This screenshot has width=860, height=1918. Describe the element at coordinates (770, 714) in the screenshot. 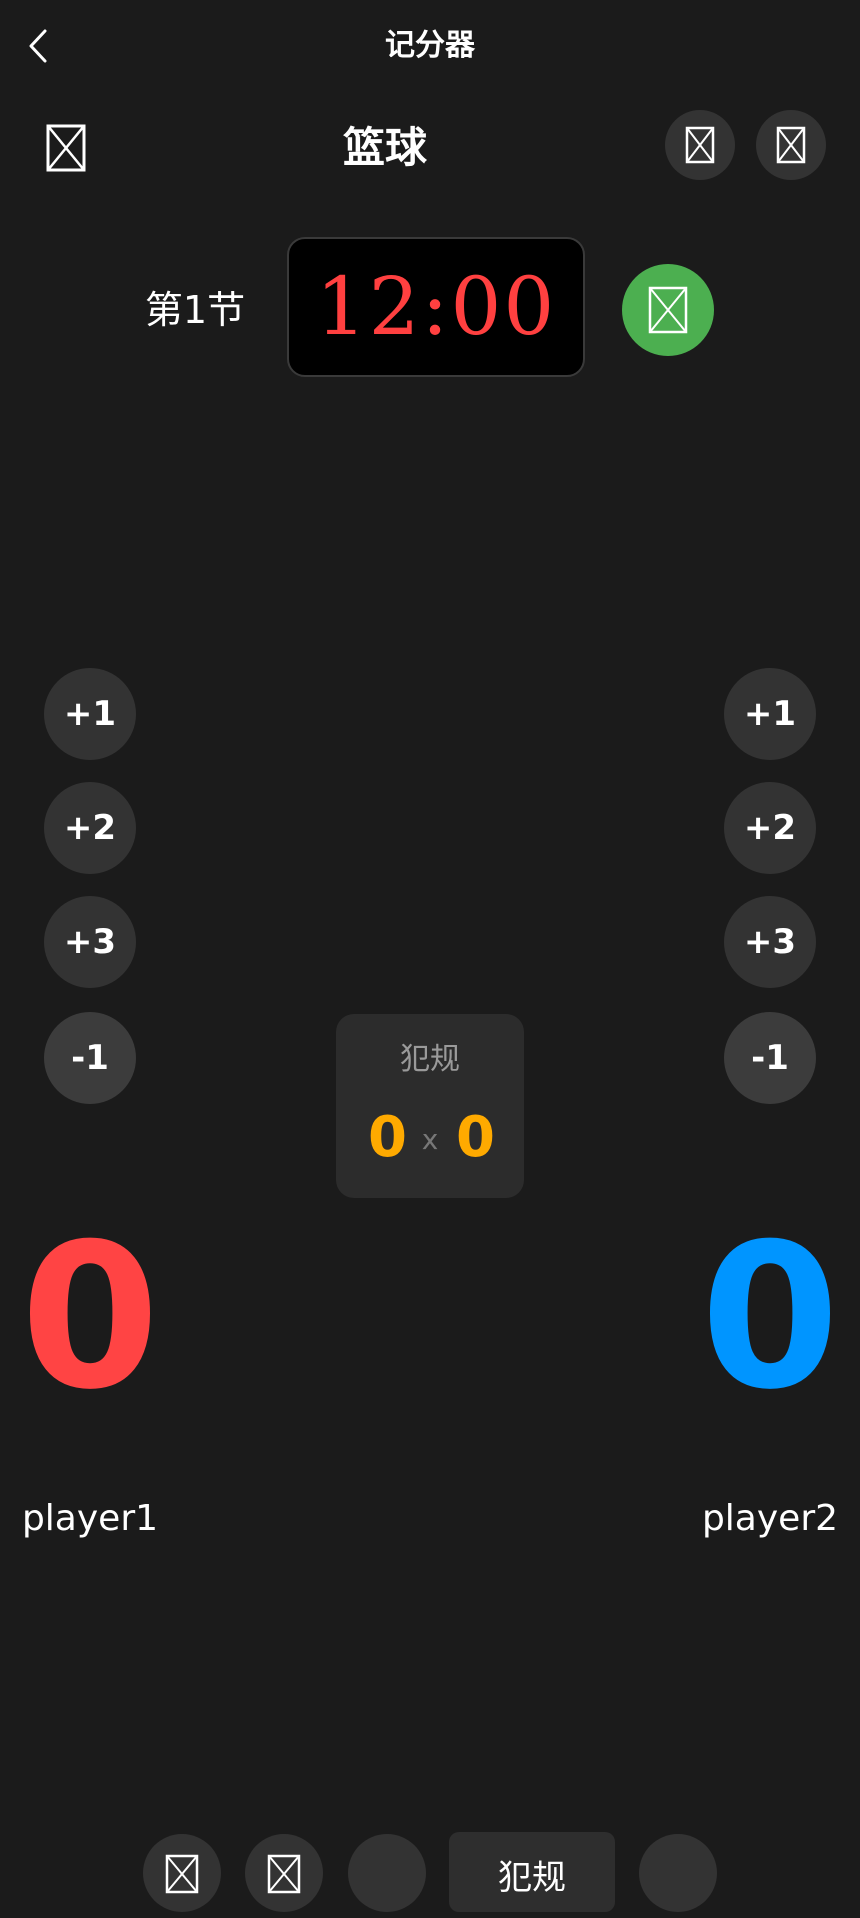

I see `team2-plus-1-button: +1` at that location.